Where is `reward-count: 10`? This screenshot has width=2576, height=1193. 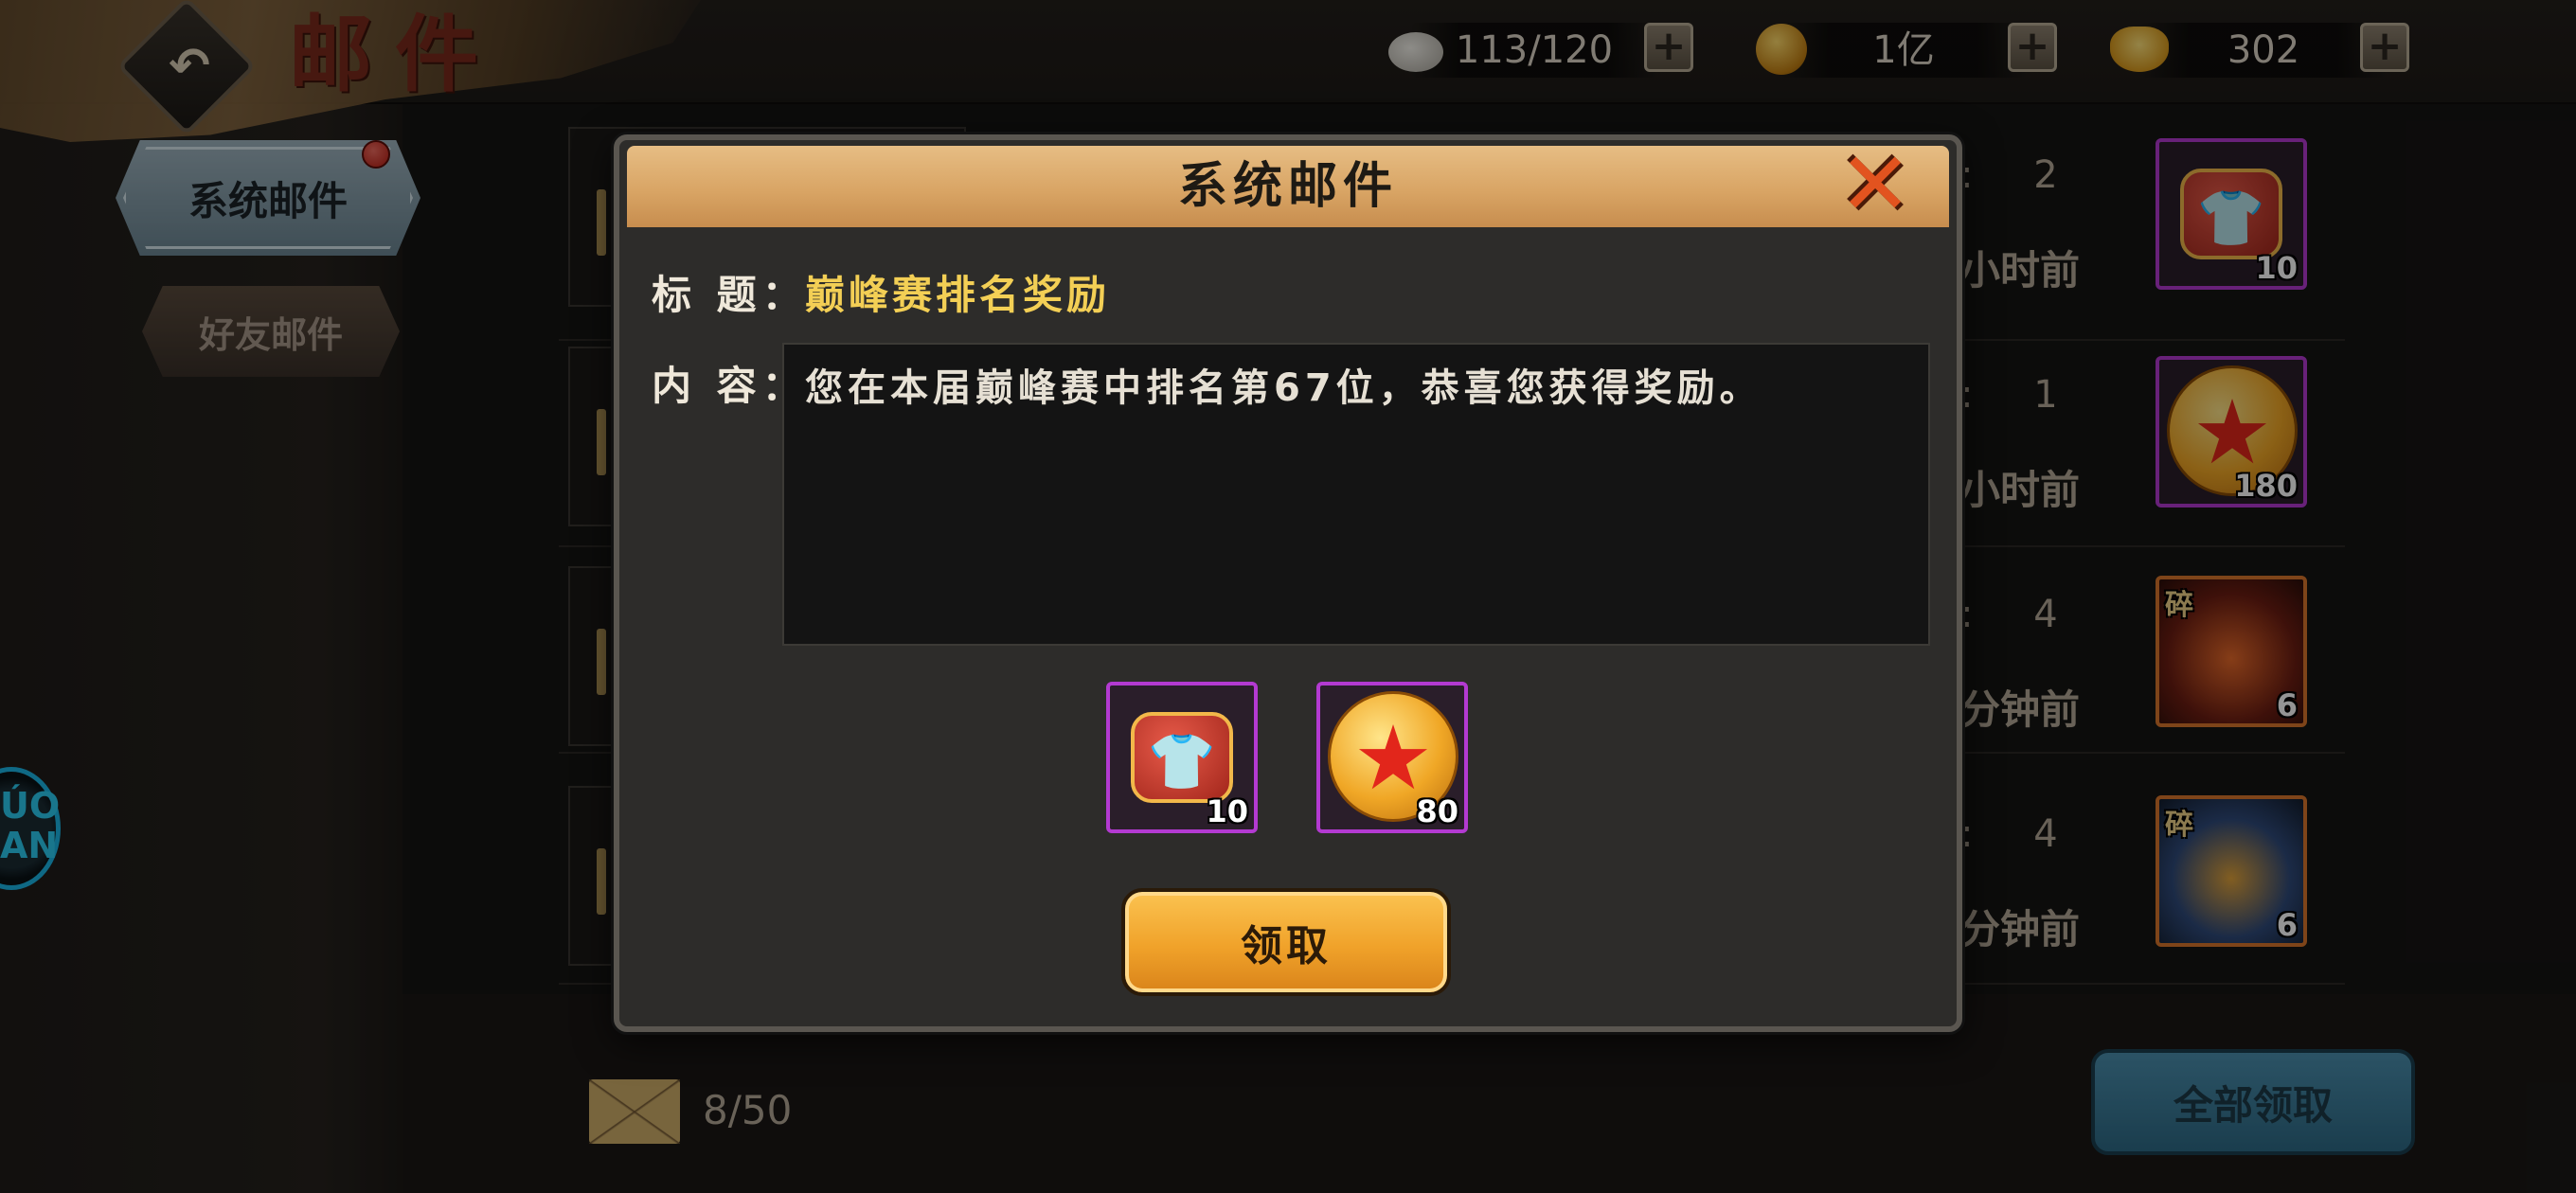
reward-count: 10 is located at coordinates (1227, 811).